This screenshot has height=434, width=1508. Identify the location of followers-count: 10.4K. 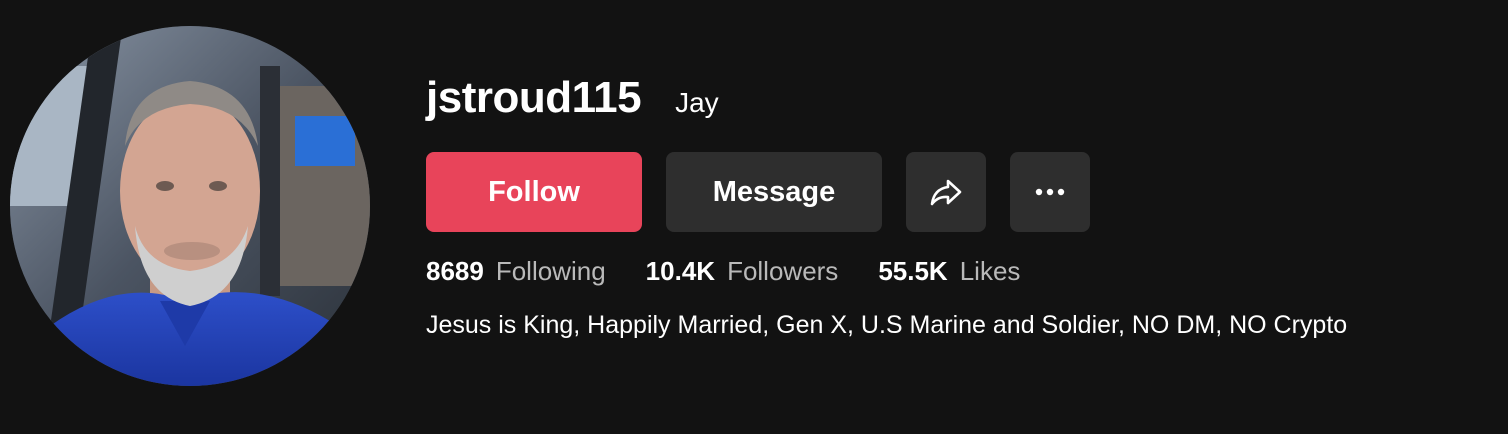
(680, 271).